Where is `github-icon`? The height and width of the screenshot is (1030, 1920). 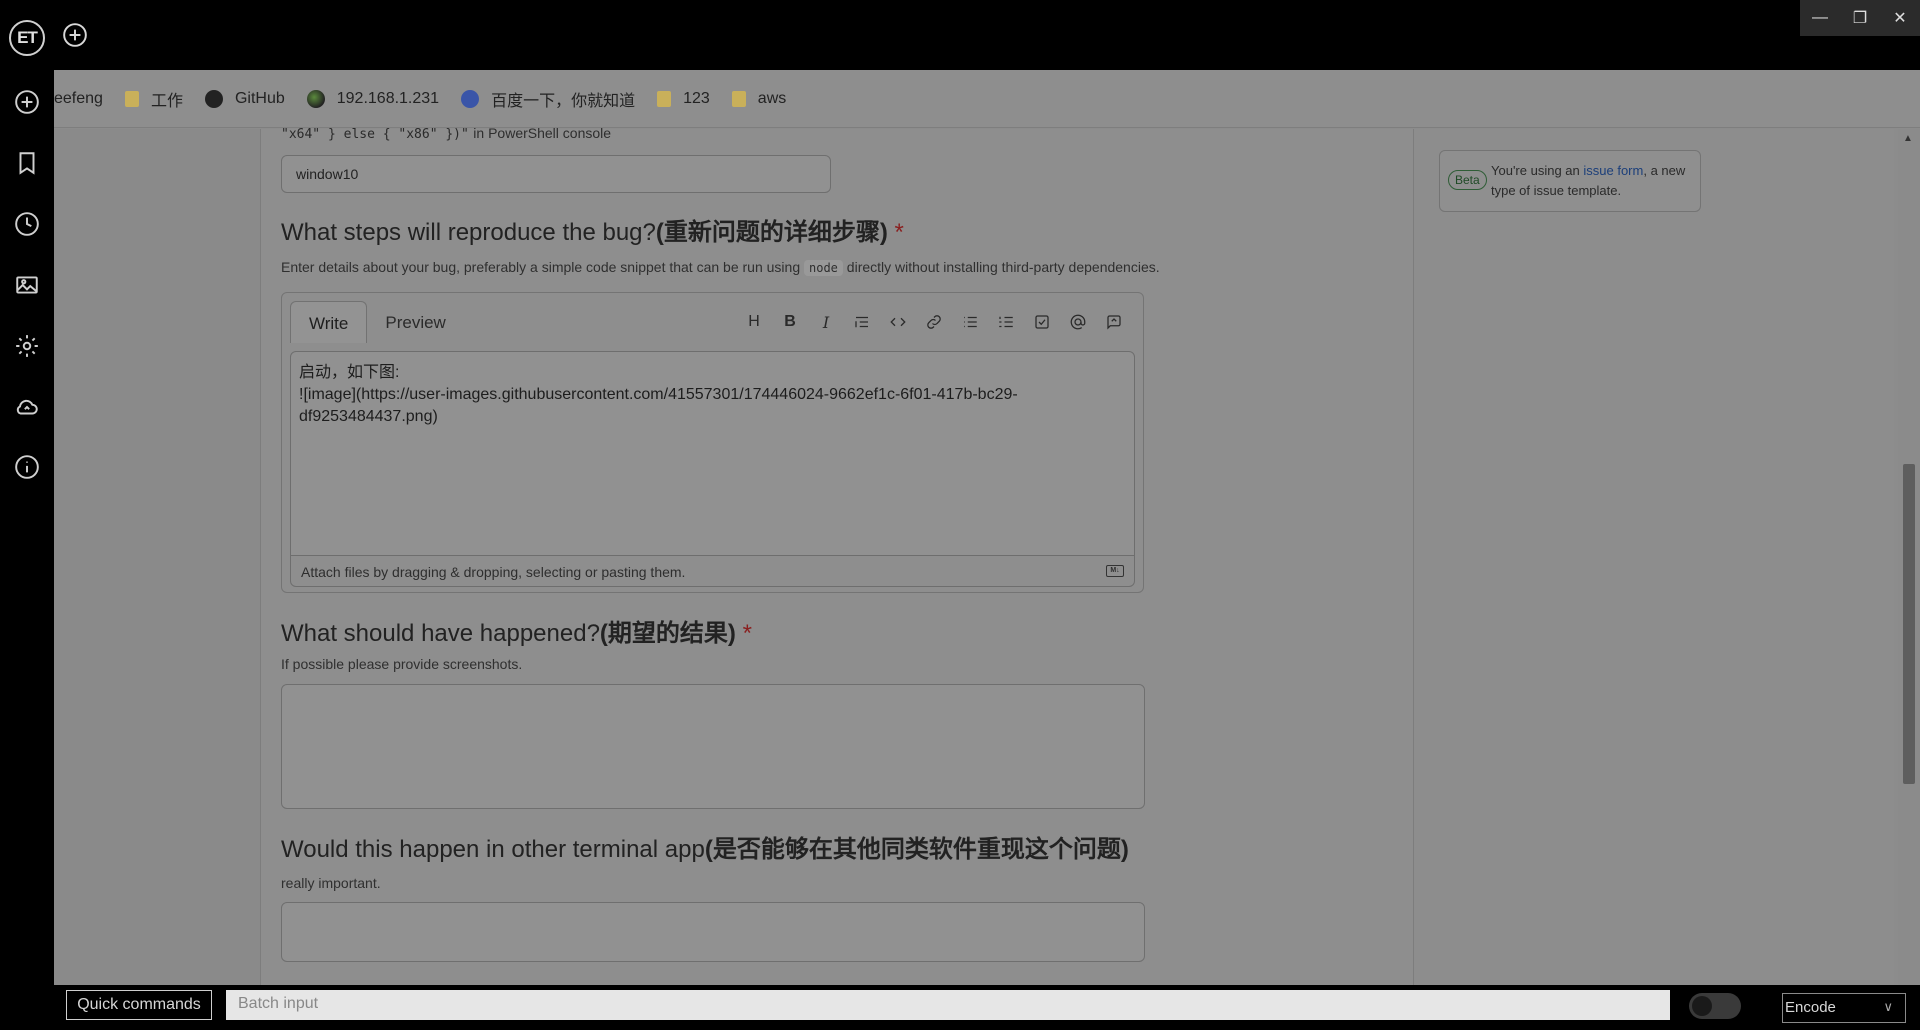
github-icon is located at coordinates (213, 98).